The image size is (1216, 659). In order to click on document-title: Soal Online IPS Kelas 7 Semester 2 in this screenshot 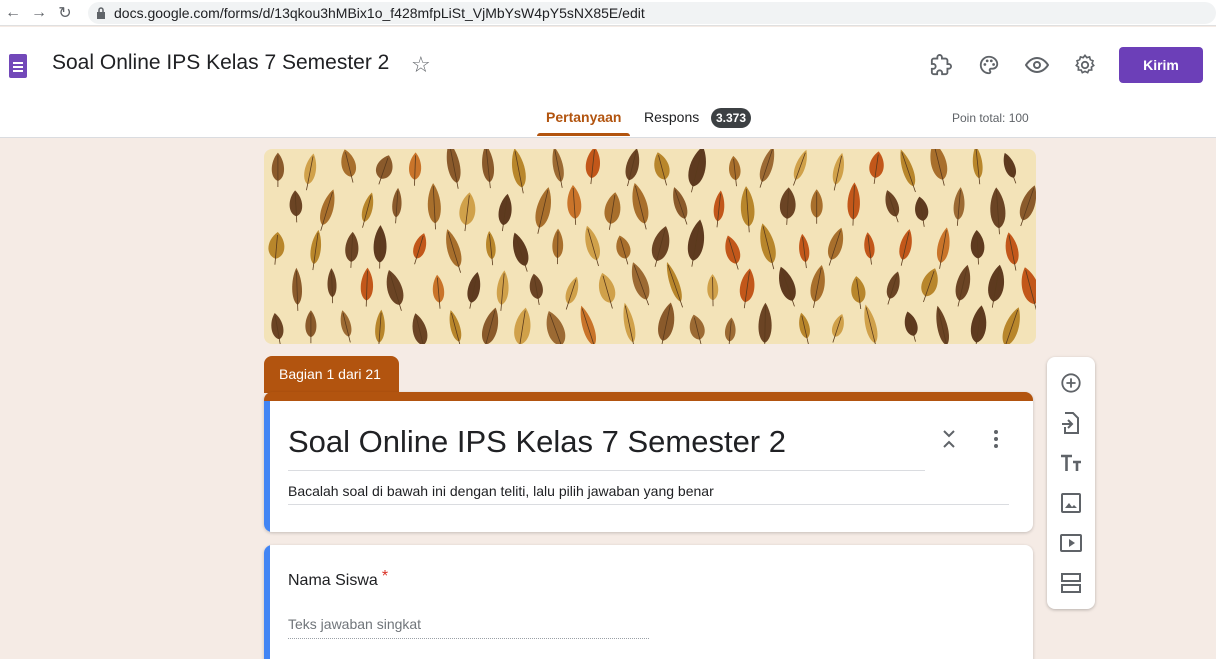, I will do `click(220, 63)`.